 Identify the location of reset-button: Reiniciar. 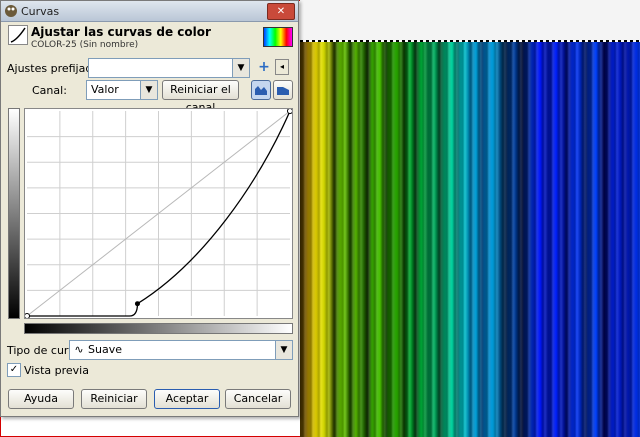
(114, 399).